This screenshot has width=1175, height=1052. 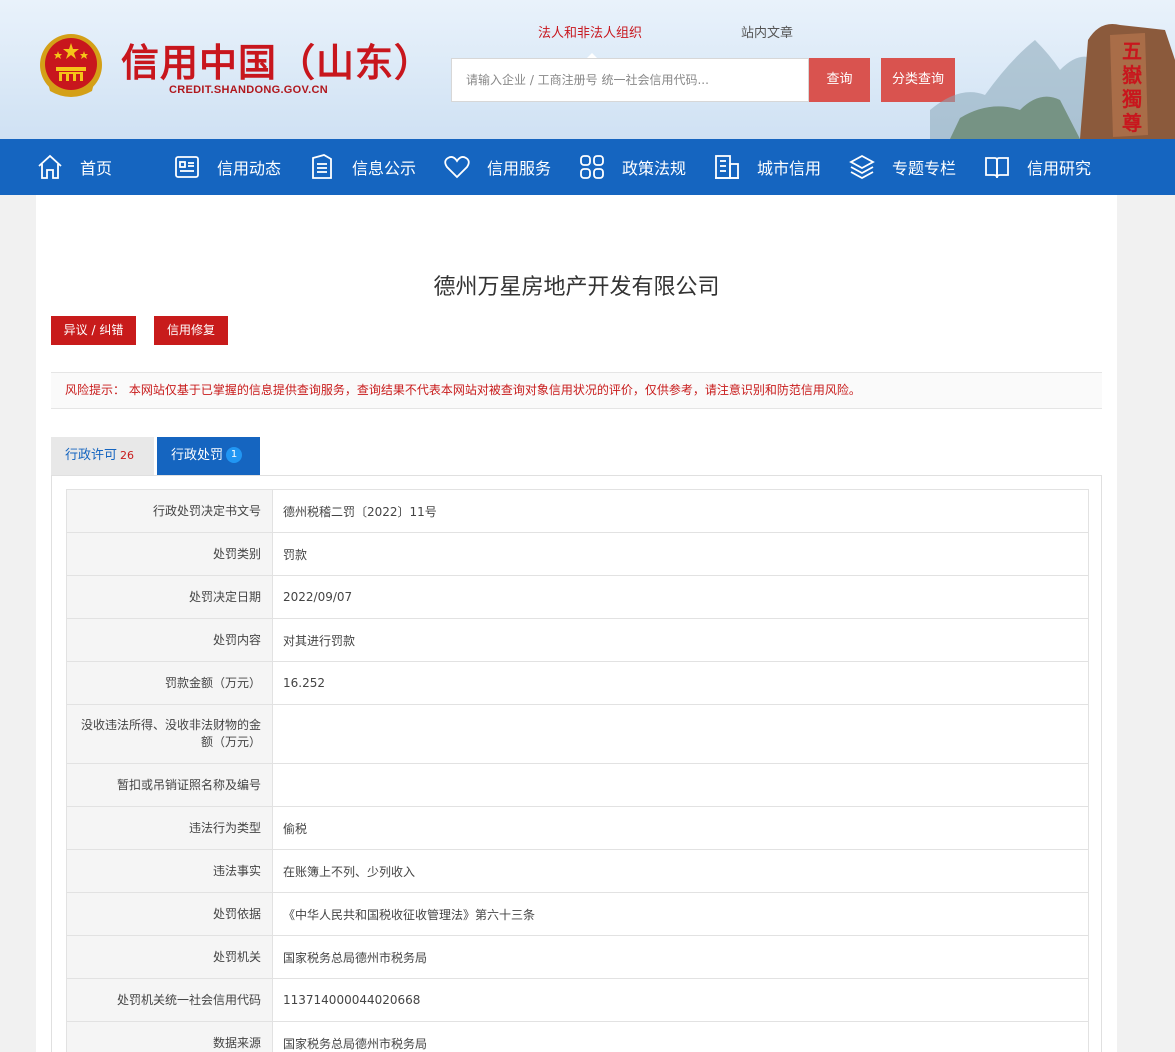 I want to click on table-row: 处罚决定日期 2022/09/07, so click(x=577, y=597).